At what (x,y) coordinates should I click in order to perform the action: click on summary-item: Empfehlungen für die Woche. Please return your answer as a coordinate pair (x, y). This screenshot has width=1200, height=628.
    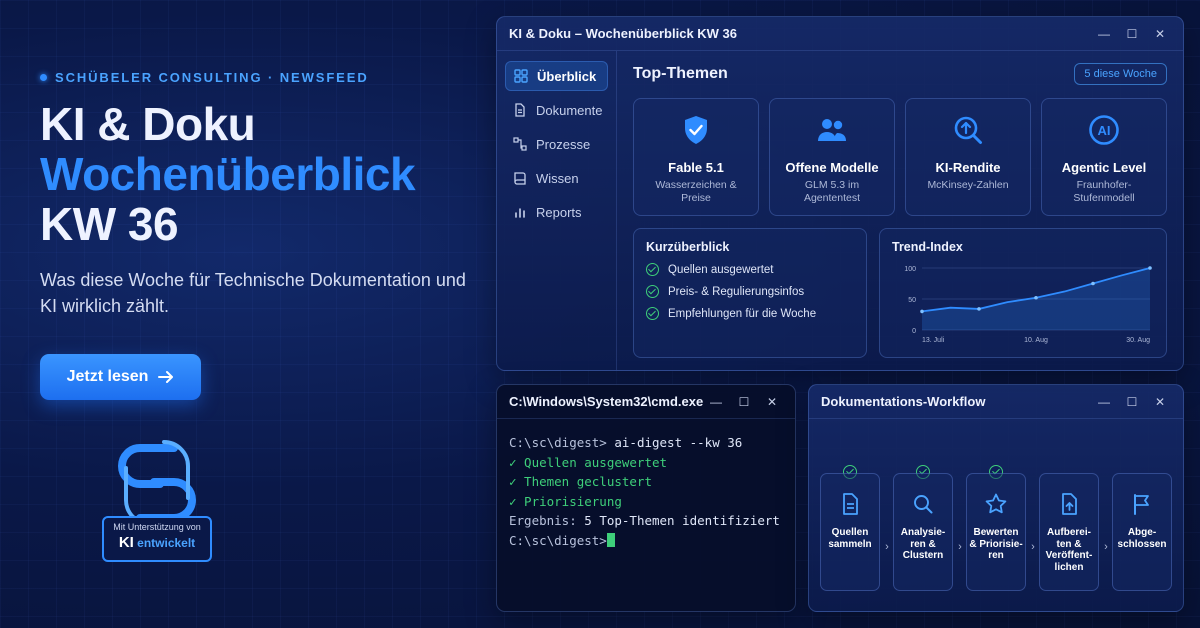
    Looking at the image, I should click on (750, 313).